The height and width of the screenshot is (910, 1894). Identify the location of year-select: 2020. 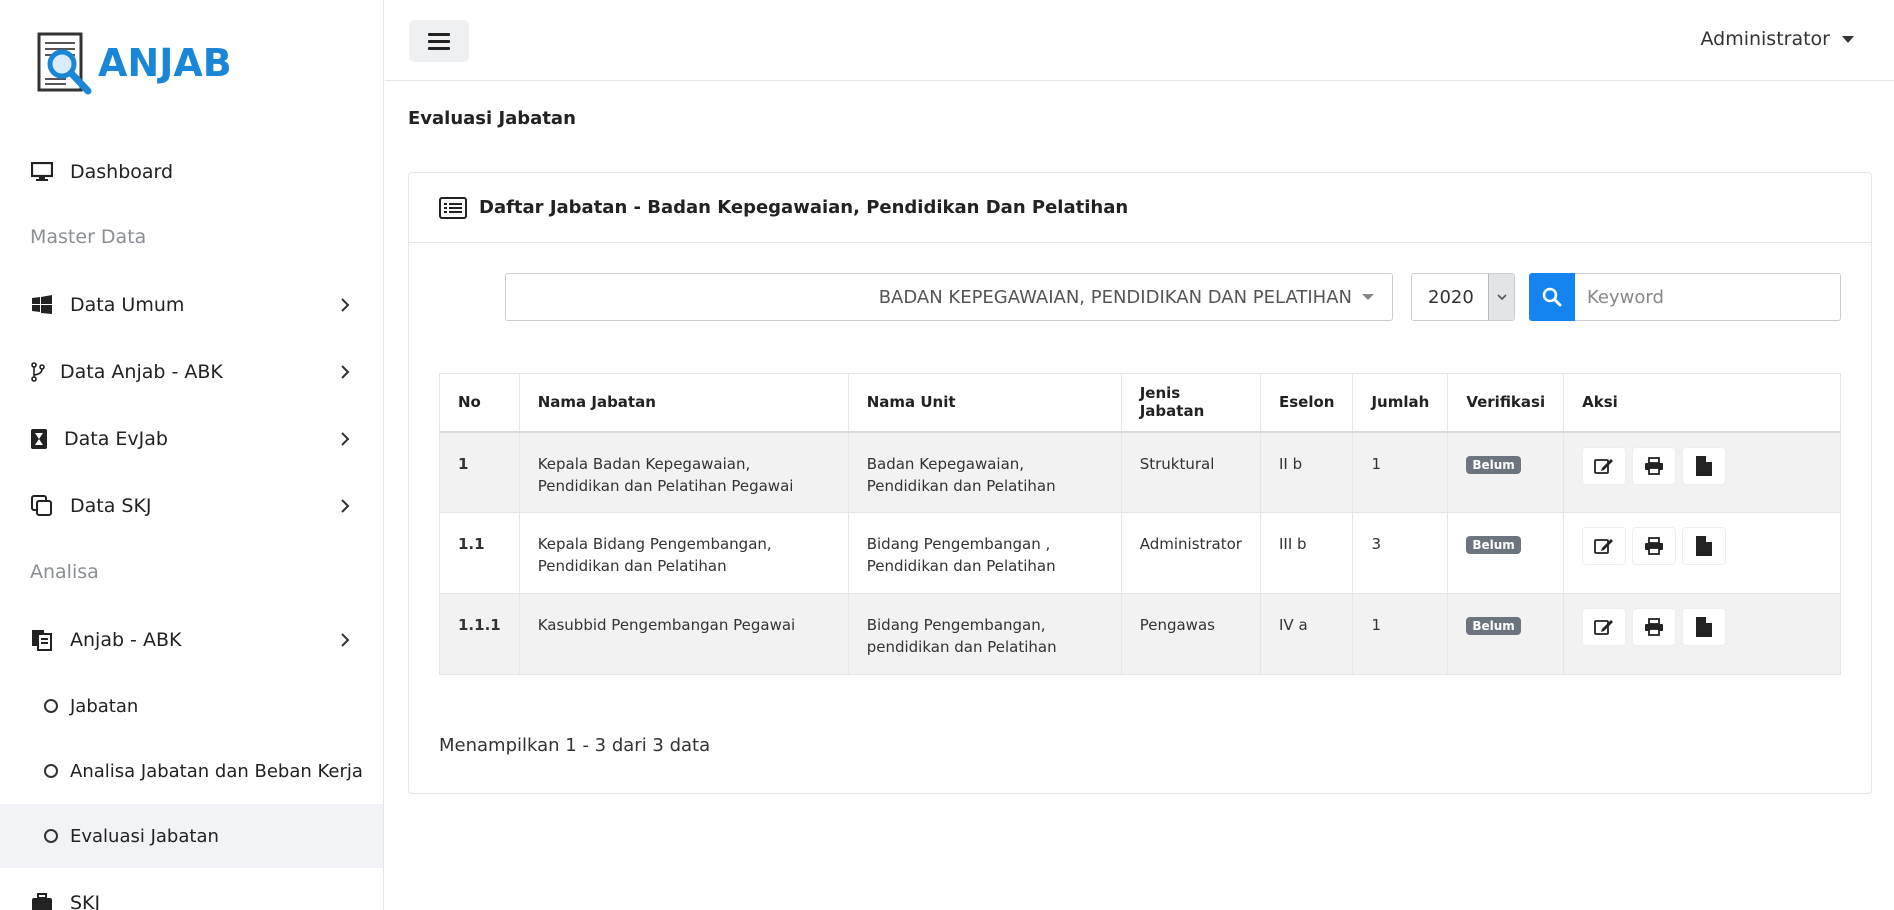
(1463, 297).